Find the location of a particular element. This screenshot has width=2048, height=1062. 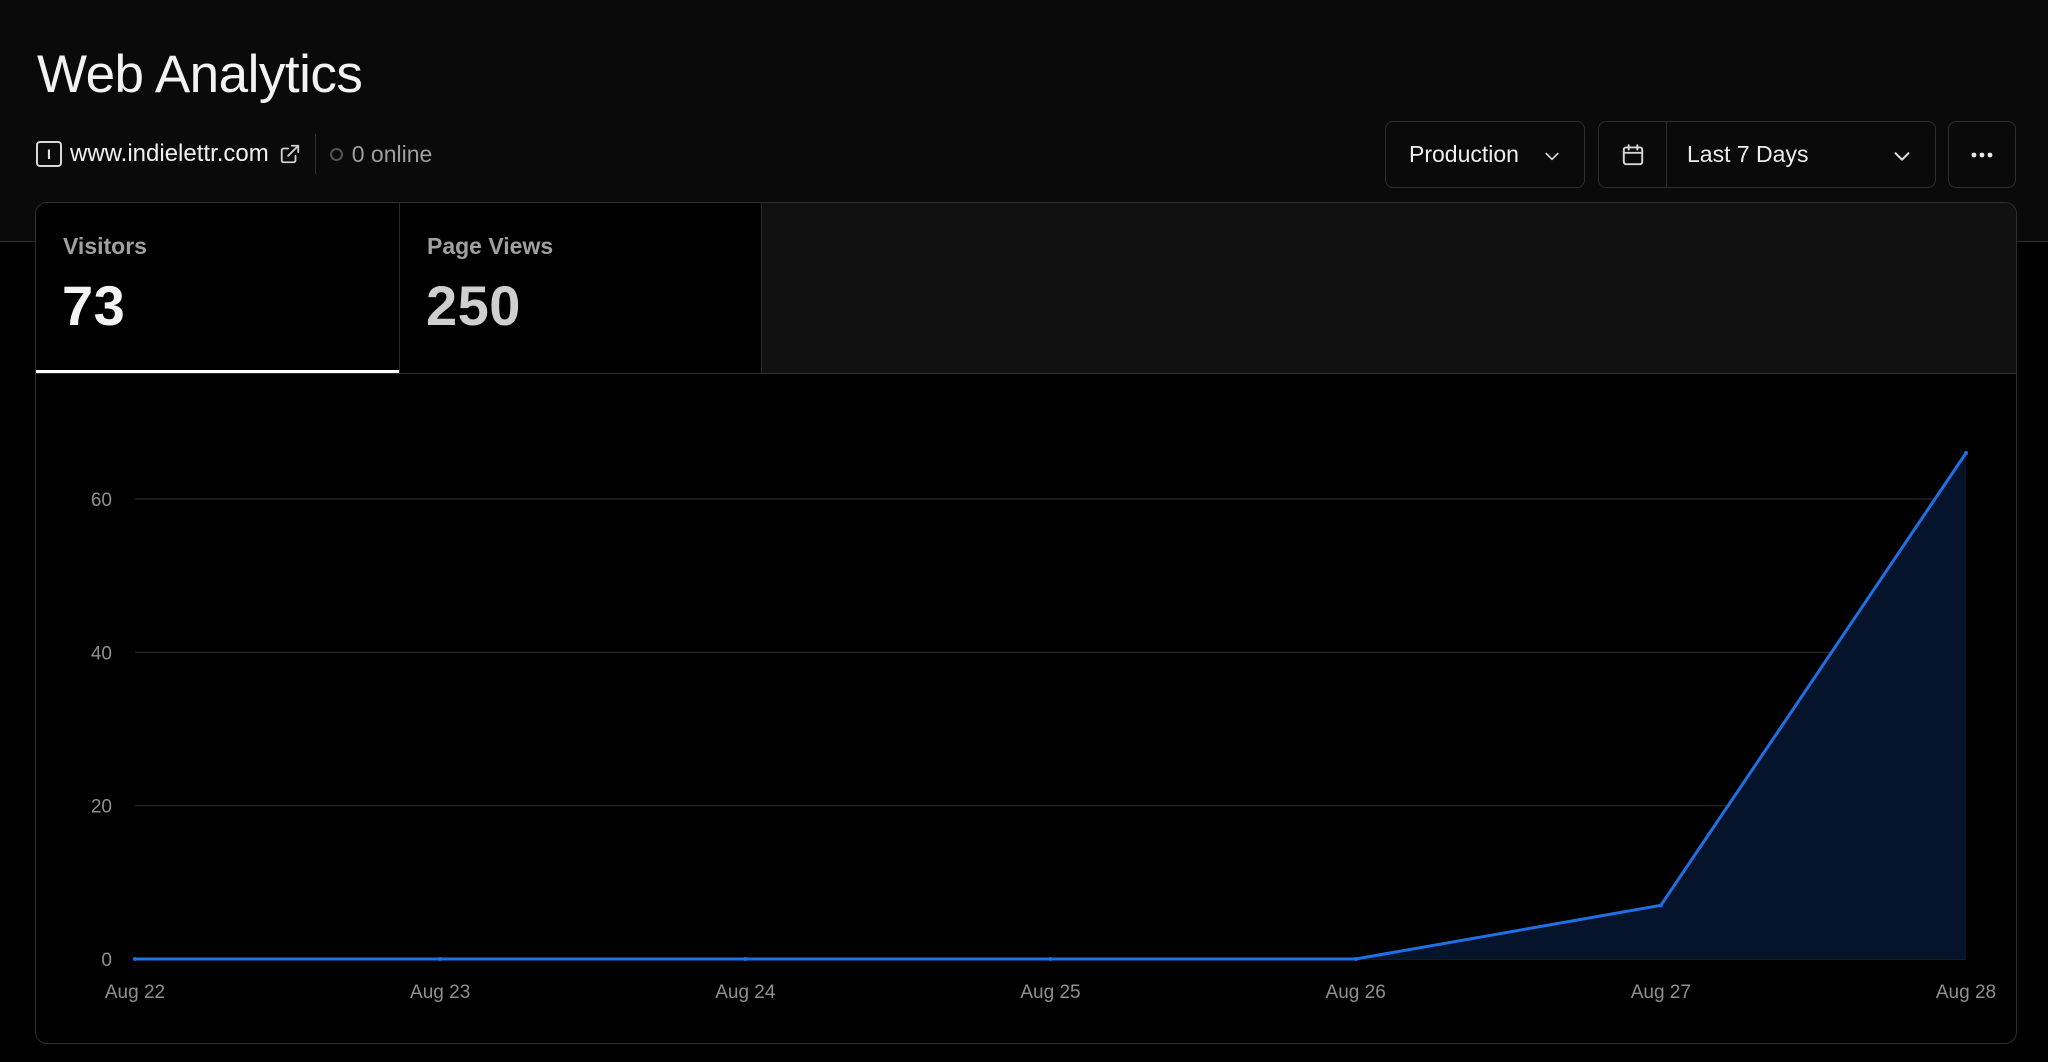

online-status-dot-icon is located at coordinates (336, 154).